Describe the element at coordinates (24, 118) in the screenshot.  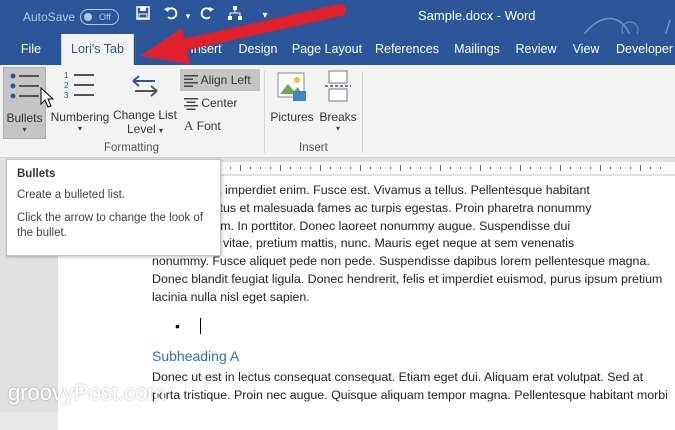
I see `bullets-label: Bullets` at that location.